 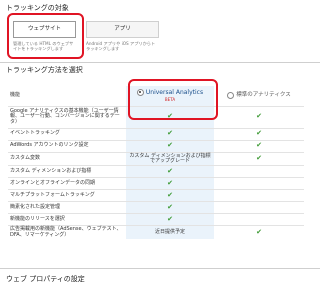 I want to click on feature-name: 新機能のリリースを選択, so click(x=67, y=219).